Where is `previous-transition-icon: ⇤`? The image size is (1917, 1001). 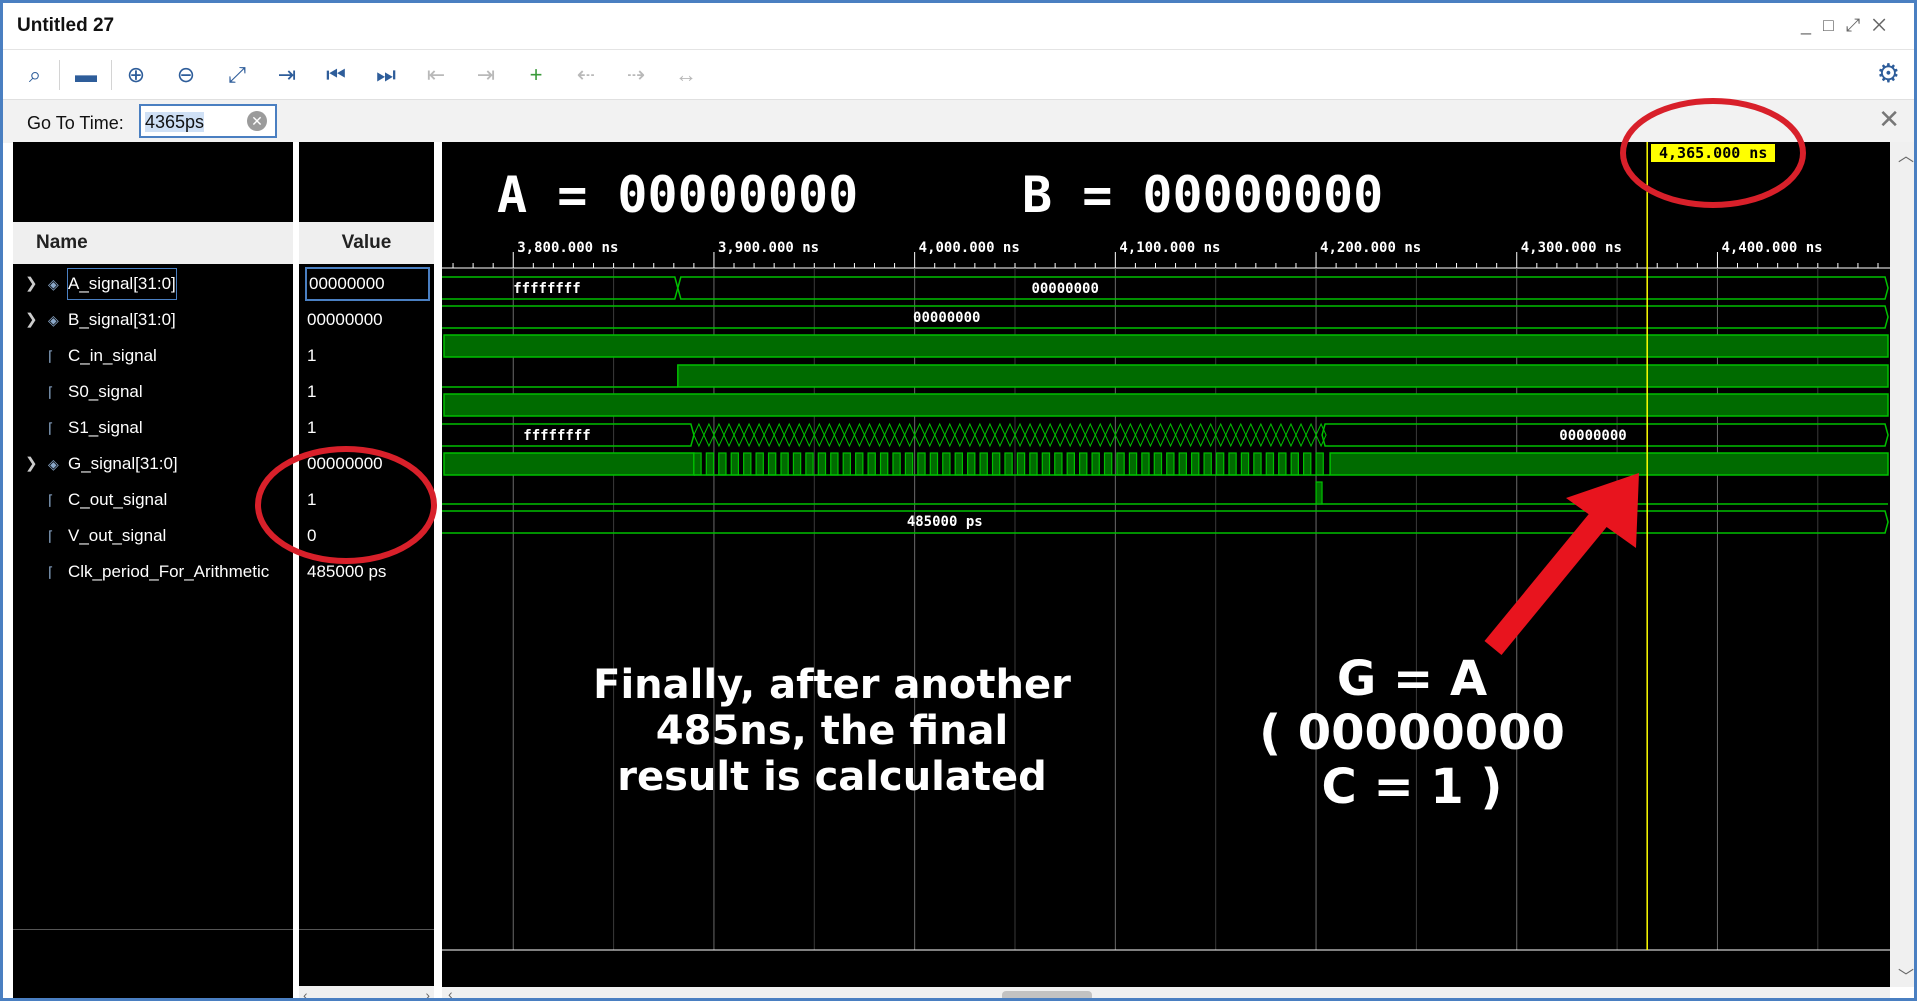
previous-transition-icon: ⇤ is located at coordinates (436, 75).